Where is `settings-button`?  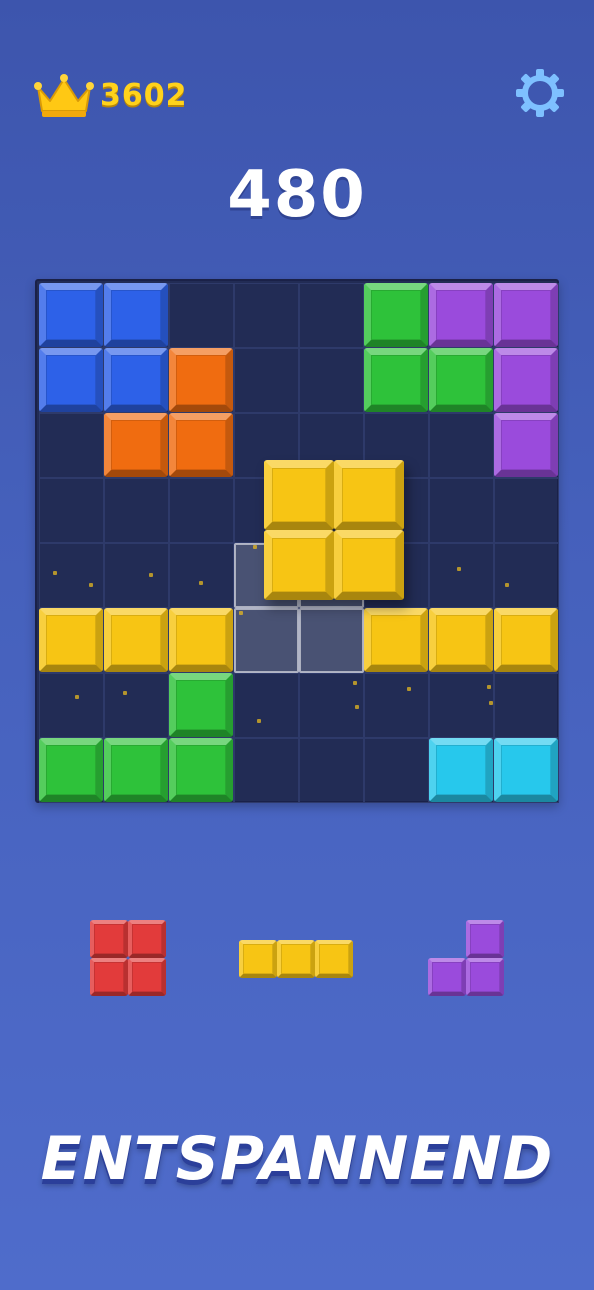 settings-button is located at coordinates (540, 93).